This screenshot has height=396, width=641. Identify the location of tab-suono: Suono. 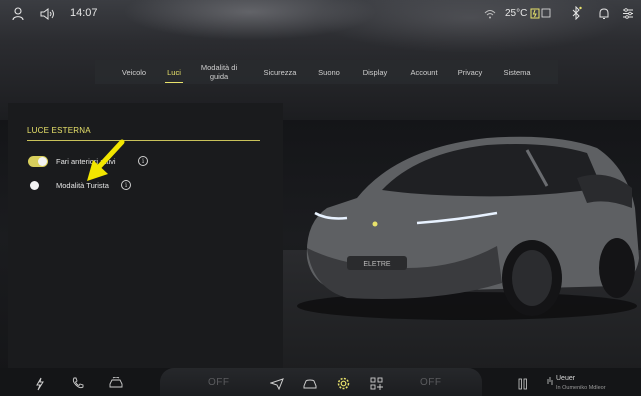
(329, 72).